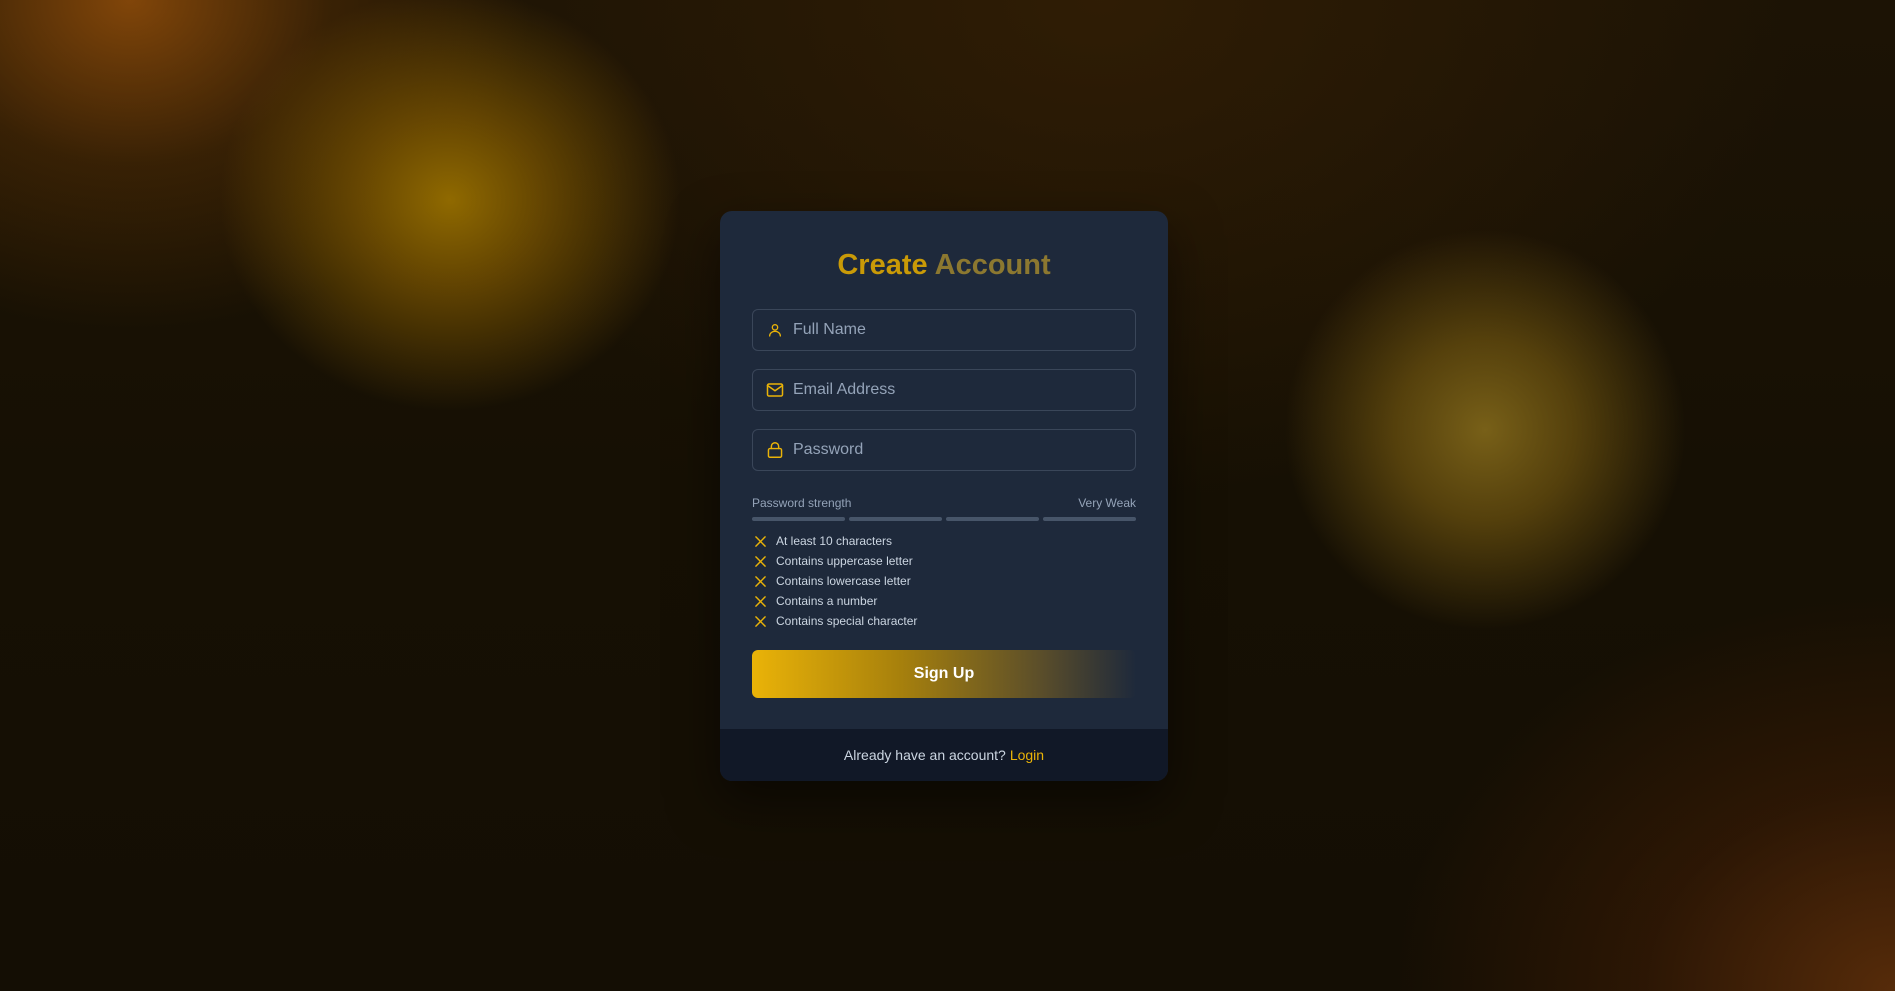 The height and width of the screenshot is (991, 1895). What do you see at coordinates (992, 265) in the screenshot?
I see `title-word-account: Account` at bounding box center [992, 265].